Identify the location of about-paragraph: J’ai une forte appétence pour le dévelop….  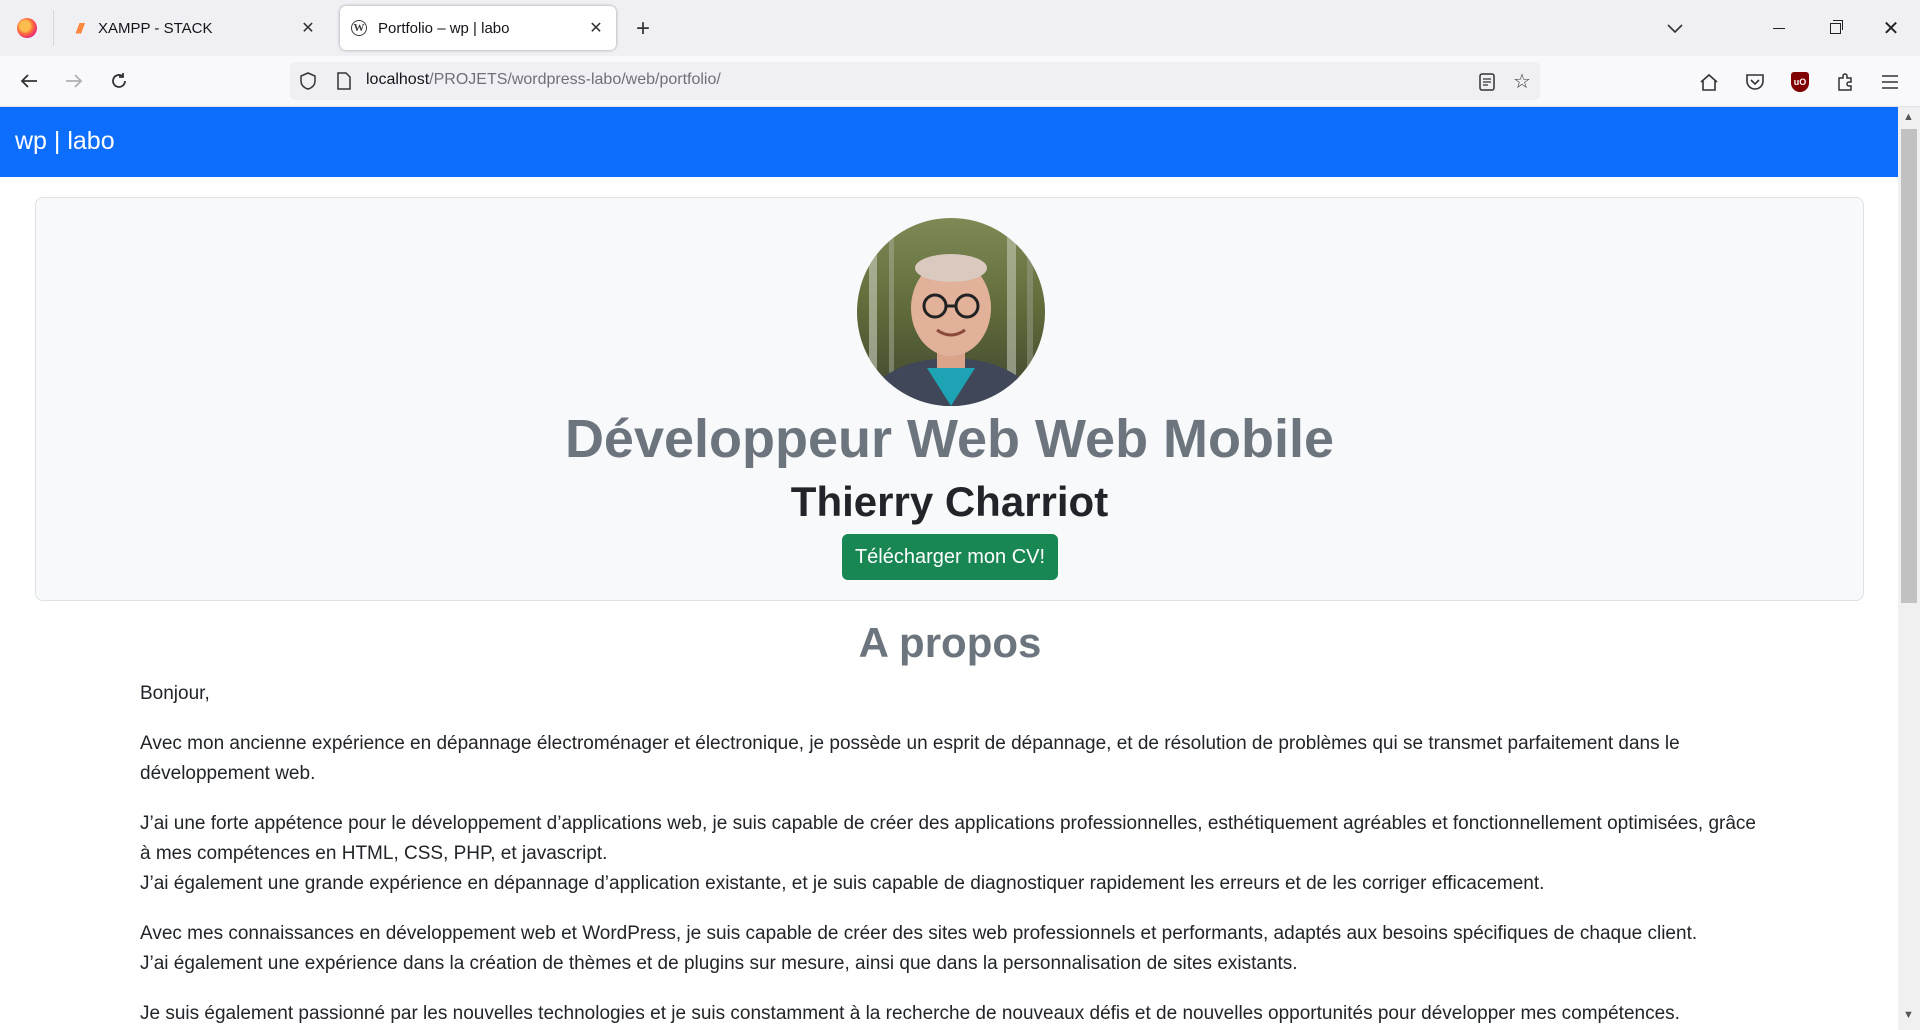
(950, 854).